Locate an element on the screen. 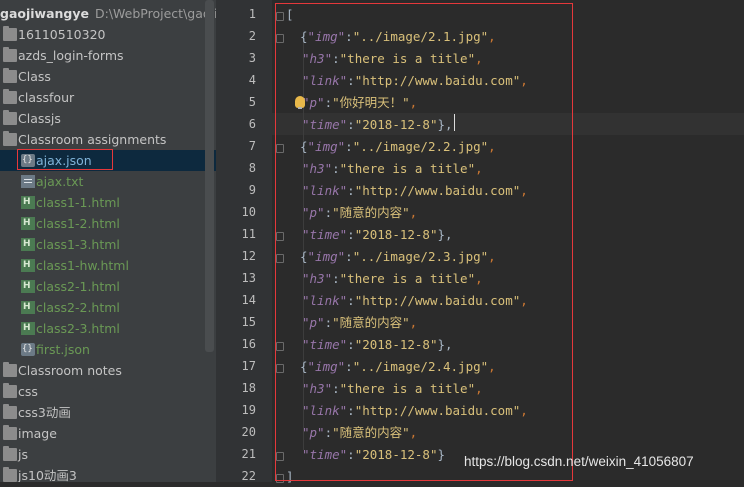 The height and width of the screenshot is (487, 744). tree-folder: js is located at coordinates (108, 454).